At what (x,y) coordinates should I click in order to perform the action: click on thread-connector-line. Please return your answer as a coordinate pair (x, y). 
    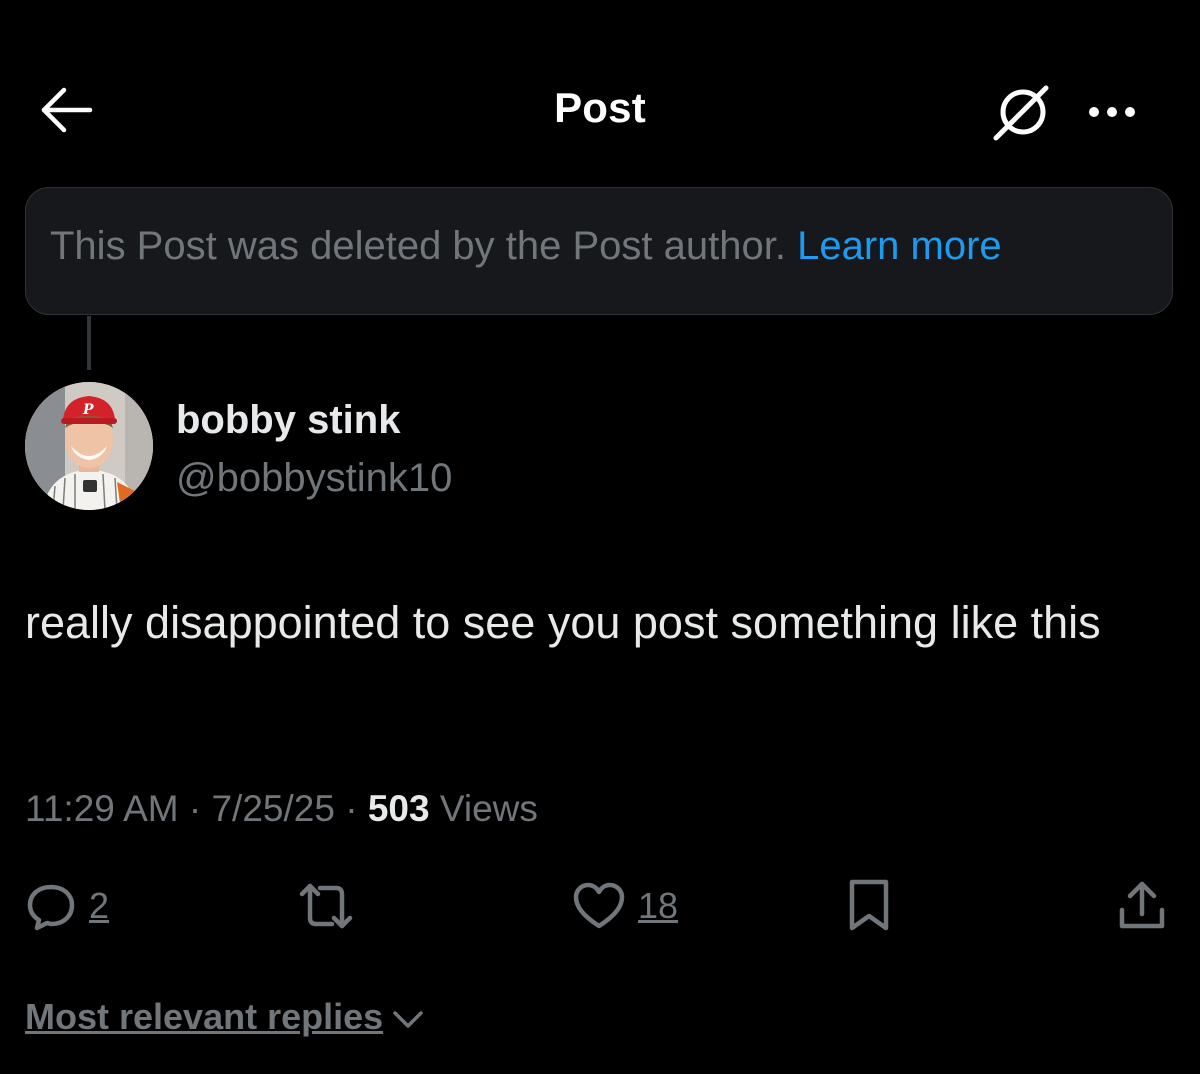
    Looking at the image, I should click on (89, 343).